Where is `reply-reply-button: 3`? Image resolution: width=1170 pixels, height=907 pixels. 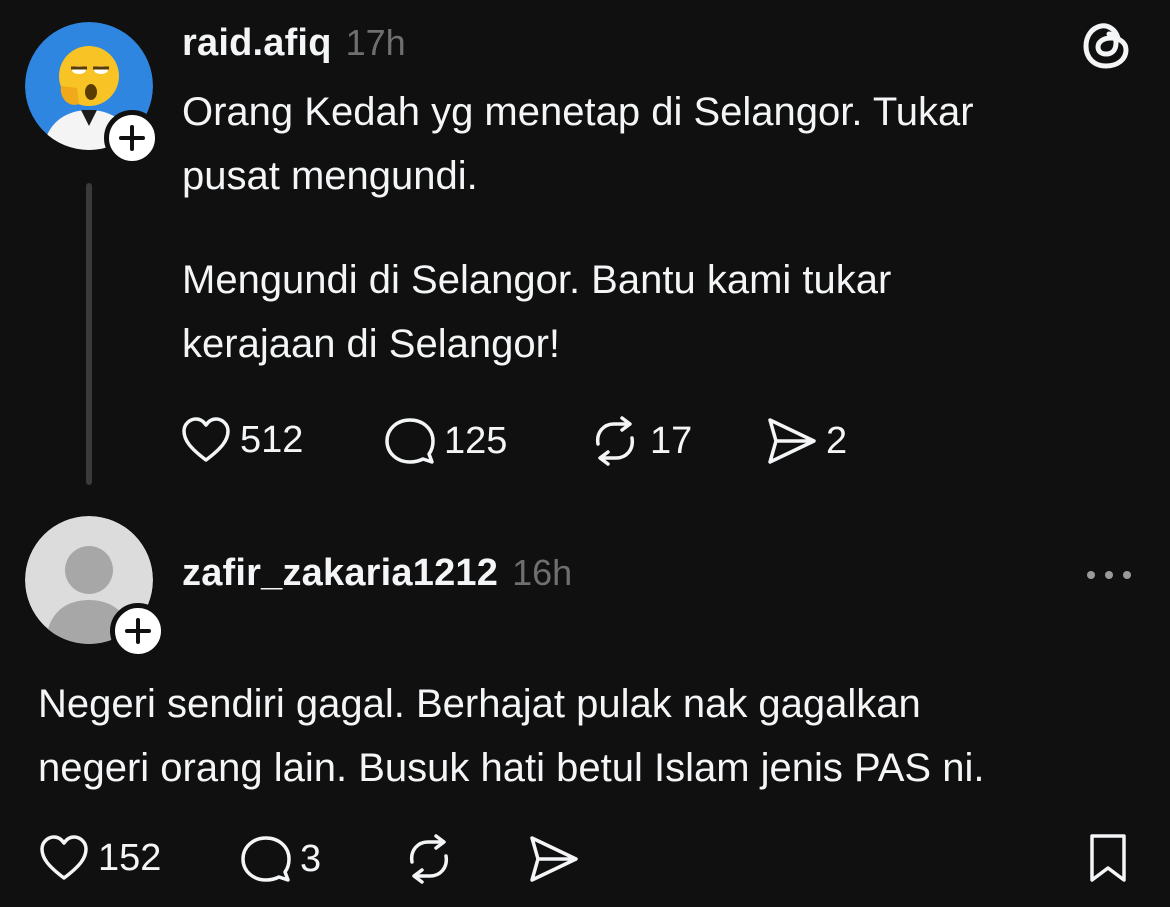
reply-reply-button: 3 is located at coordinates (280, 859).